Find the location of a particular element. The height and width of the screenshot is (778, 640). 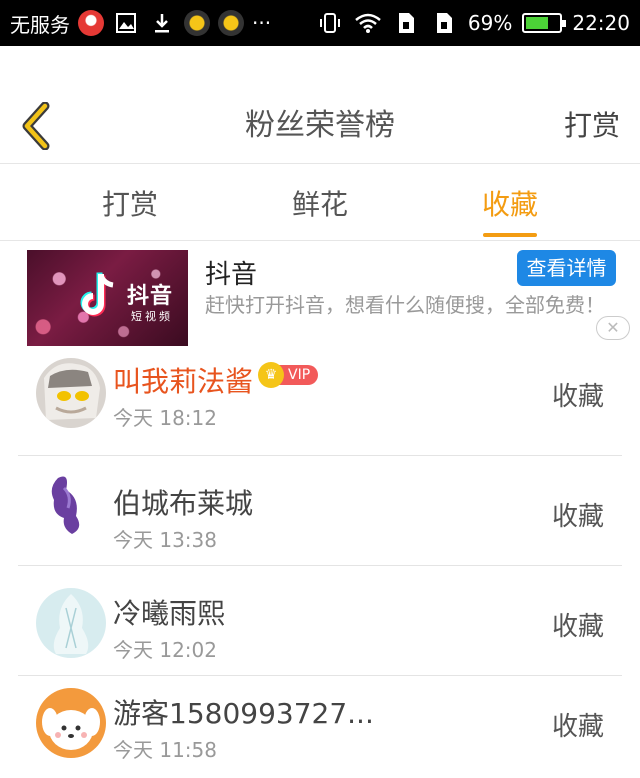

carrier-text: 无服务 is located at coordinates (40, 24).